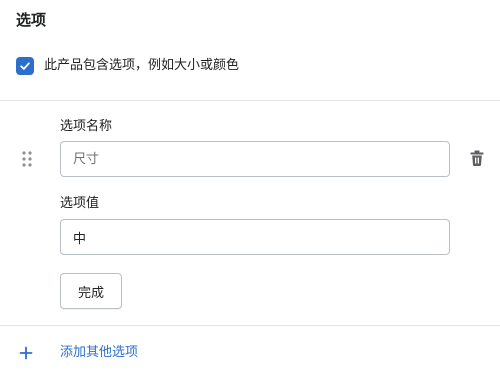 The width and height of the screenshot is (500, 373). I want to click on option-name-label: 选项名称, so click(86, 126).